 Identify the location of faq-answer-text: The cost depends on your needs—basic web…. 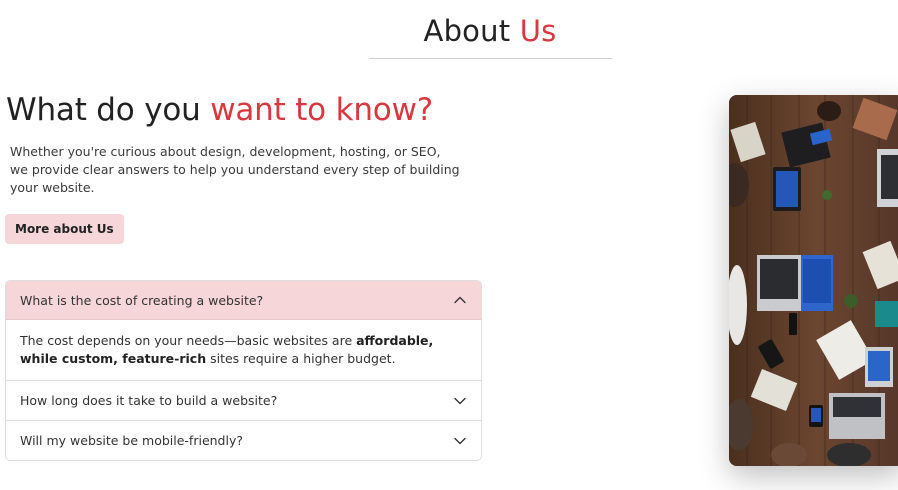
(188, 340).